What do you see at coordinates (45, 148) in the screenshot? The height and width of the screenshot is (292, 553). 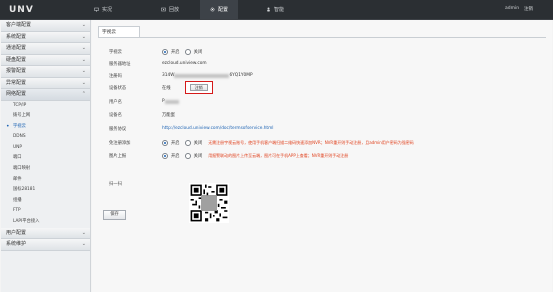 I see `sidebar-item-unp: UNP` at bounding box center [45, 148].